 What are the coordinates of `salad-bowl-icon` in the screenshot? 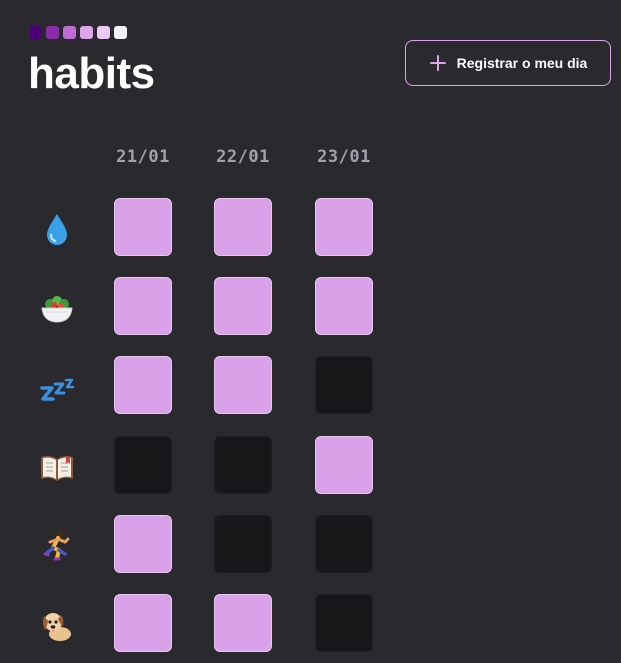 It's located at (57, 309).